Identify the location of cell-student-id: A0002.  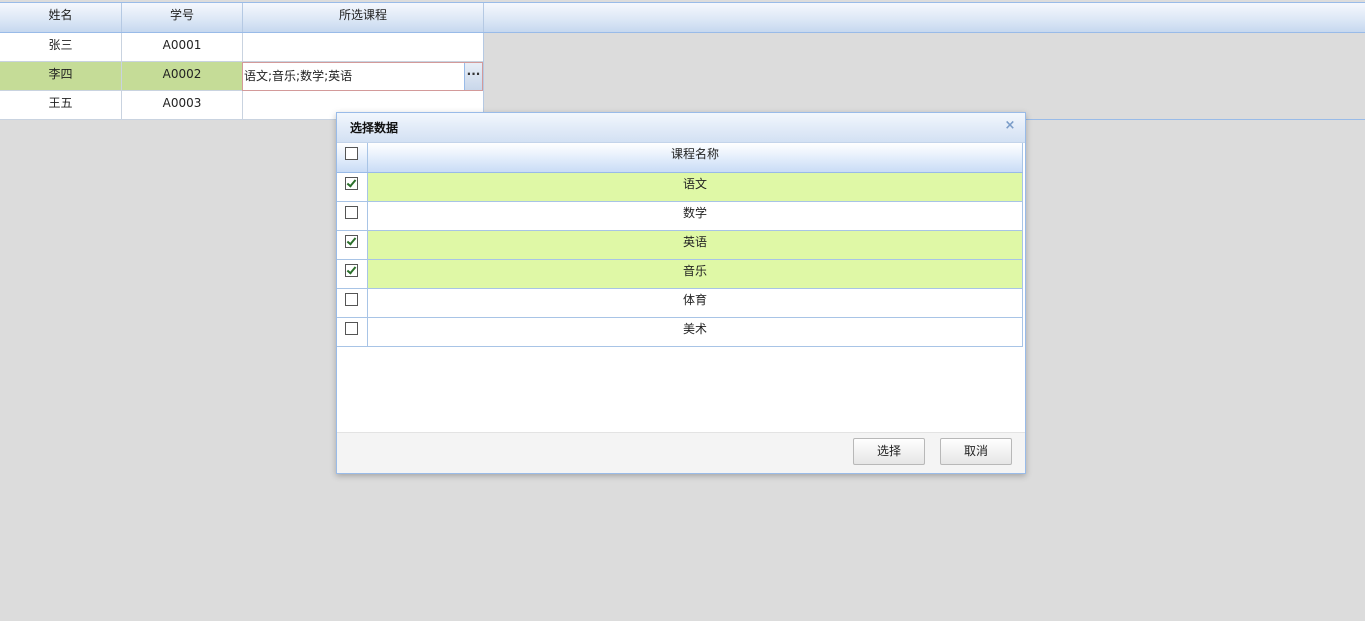
(182, 76).